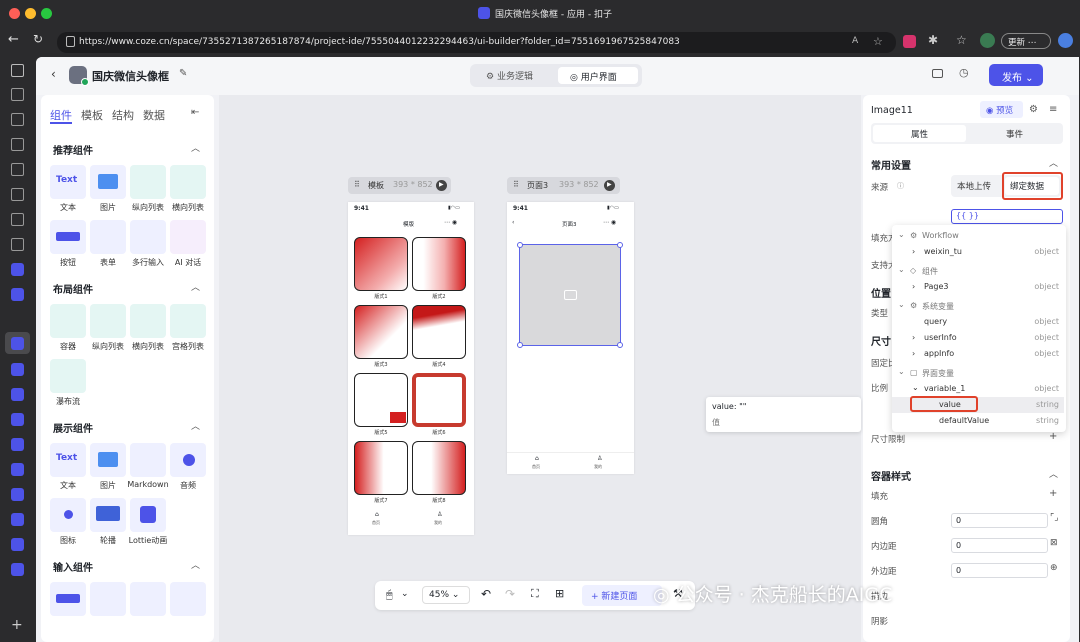  Describe the element at coordinates (978, 421) in the screenshot. I see `dropdown-item: defaultValue string` at that location.